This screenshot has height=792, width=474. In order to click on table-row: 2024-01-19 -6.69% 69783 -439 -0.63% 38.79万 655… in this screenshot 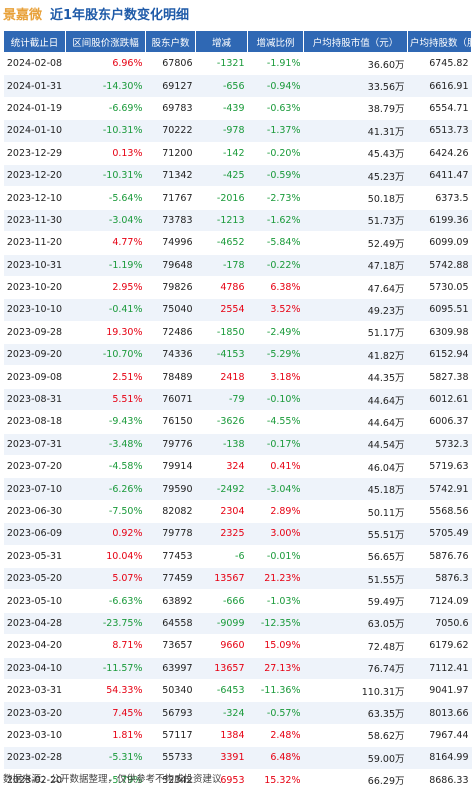, I will do `click(237, 109)`.